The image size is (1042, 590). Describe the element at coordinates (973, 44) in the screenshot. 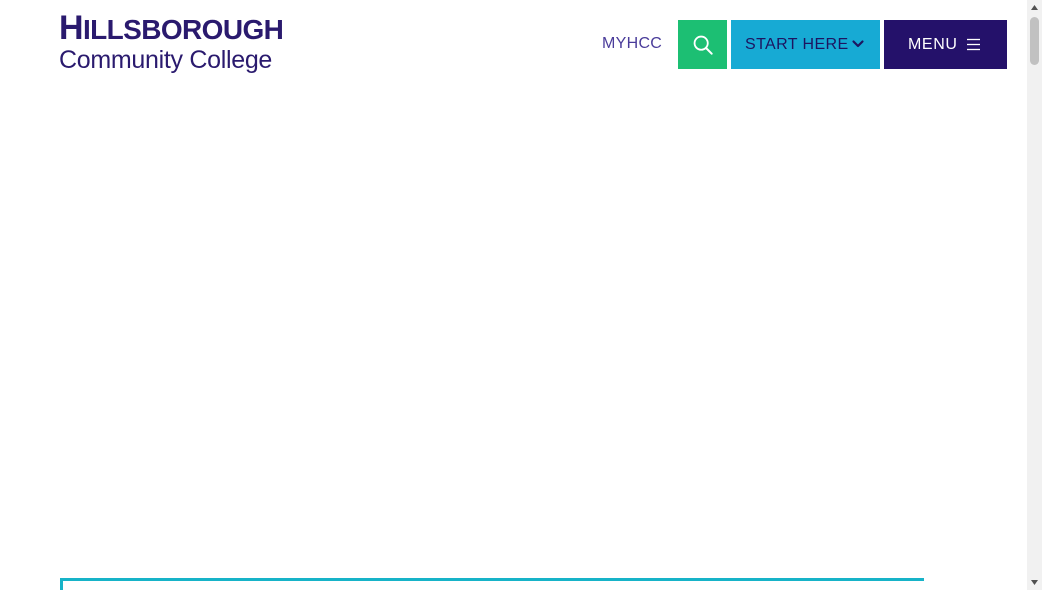

I see `hamburger-menu-icon` at that location.